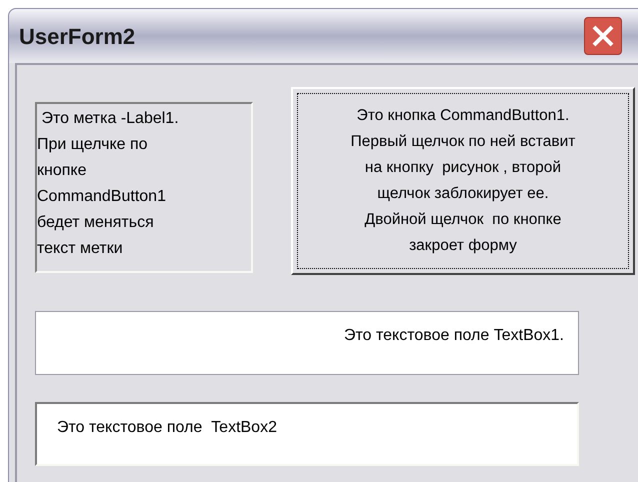 The image size is (638, 482). What do you see at coordinates (307, 343) in the screenshot?
I see `text-field: Это текстовое поле TextBox1.` at bounding box center [307, 343].